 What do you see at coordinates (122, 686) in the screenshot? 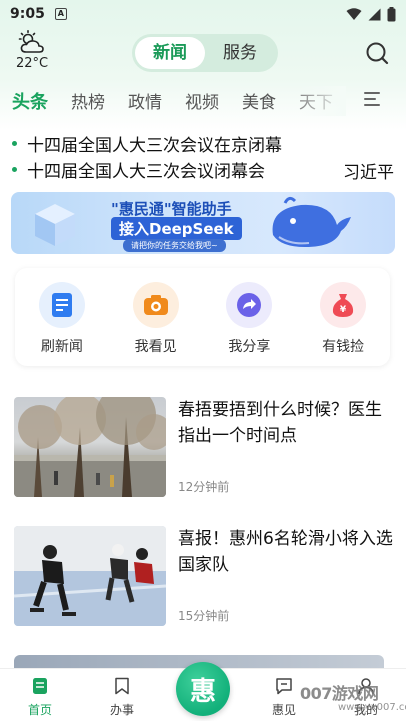
I see `bookmark-icon` at bounding box center [122, 686].